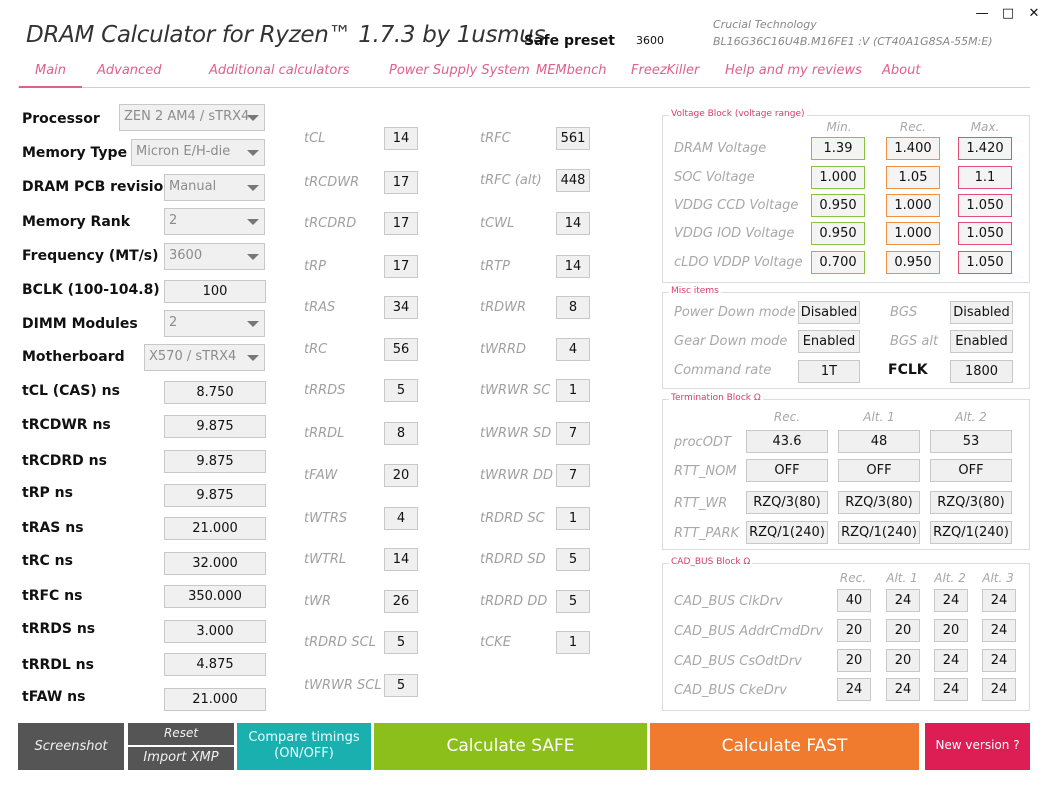 Image resolution: width=1052 pixels, height=791 pixels. What do you see at coordinates (573, 180) in the screenshot?
I see `timing-input: 448` at bounding box center [573, 180].